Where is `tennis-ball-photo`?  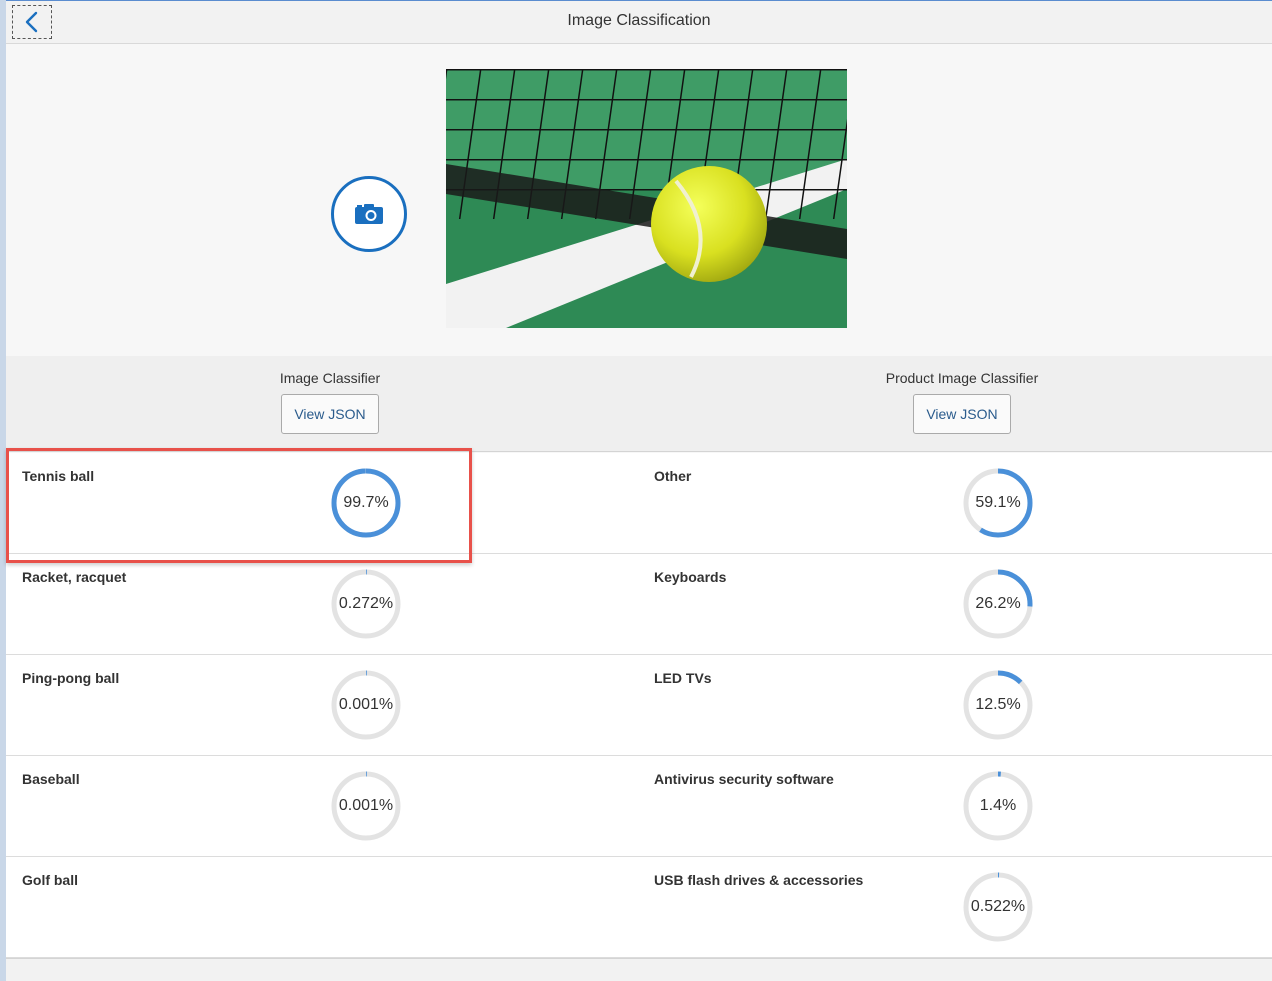 tennis-ball-photo is located at coordinates (646, 198).